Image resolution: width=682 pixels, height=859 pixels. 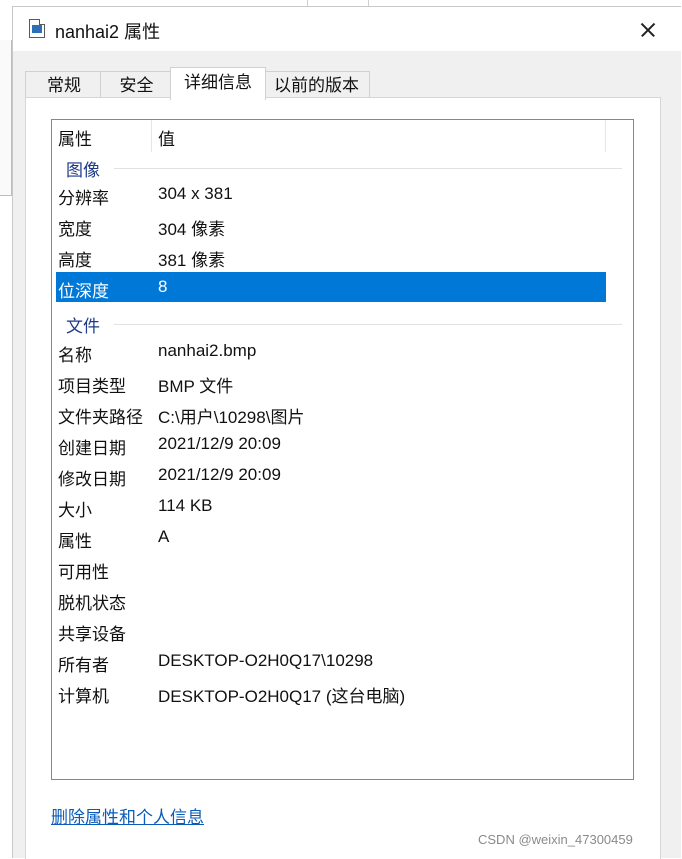 What do you see at coordinates (192, 260) in the screenshot?
I see `property-value: 381 像素` at bounding box center [192, 260].